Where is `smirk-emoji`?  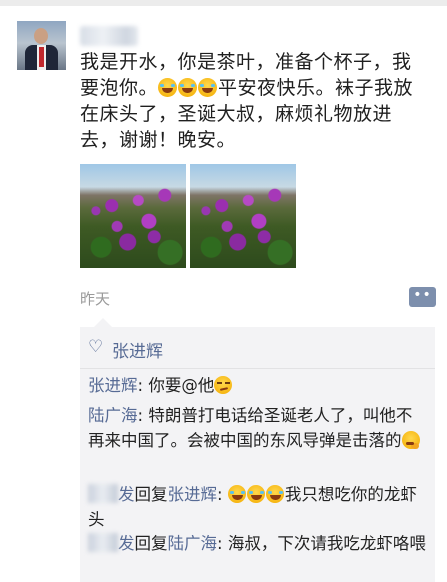
smirk-emoji is located at coordinates (223, 385).